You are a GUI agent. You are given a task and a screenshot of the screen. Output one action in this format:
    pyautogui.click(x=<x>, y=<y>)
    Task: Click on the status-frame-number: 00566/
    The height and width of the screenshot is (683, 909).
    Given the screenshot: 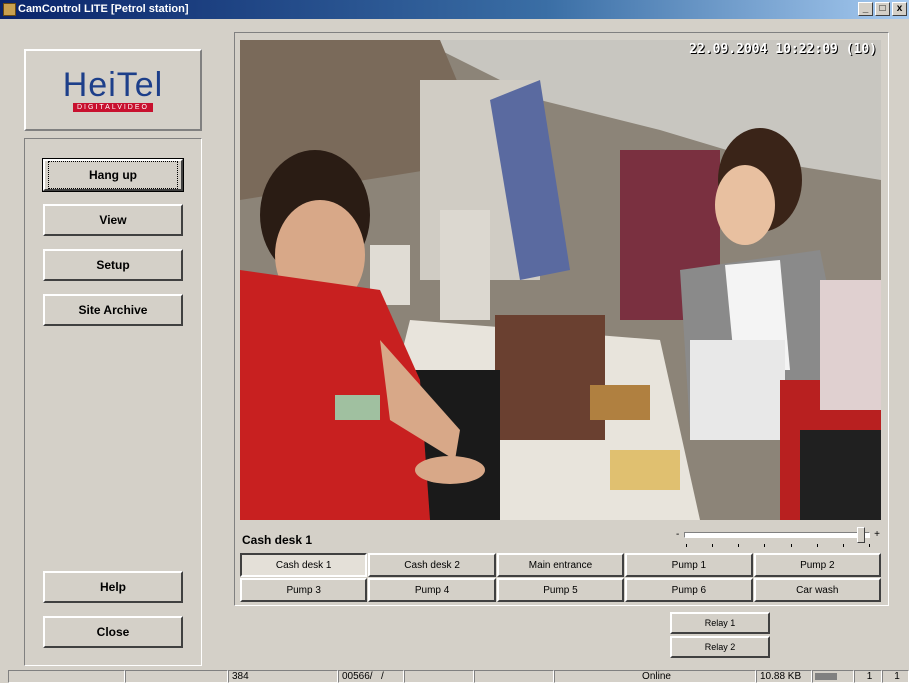 What is the action you would take?
    pyautogui.click(x=357, y=676)
    